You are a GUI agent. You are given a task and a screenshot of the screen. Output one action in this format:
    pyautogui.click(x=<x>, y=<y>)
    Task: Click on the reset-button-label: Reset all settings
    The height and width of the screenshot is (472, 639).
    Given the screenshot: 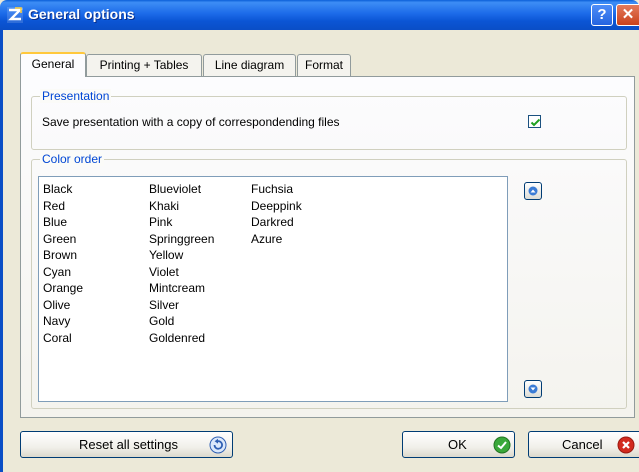 What is the action you would take?
    pyautogui.click(x=128, y=444)
    